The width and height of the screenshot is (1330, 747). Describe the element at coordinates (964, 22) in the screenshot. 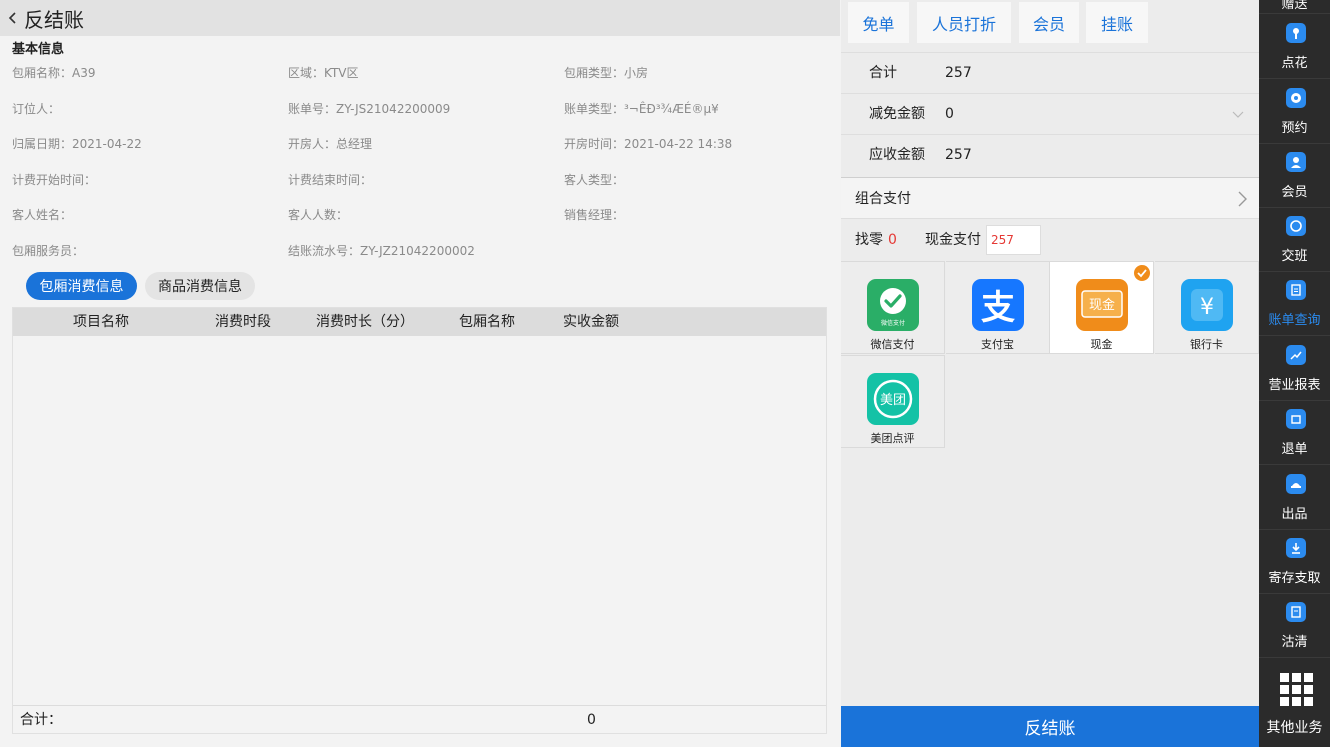

I see `staff-discount-button: 人员打折` at that location.